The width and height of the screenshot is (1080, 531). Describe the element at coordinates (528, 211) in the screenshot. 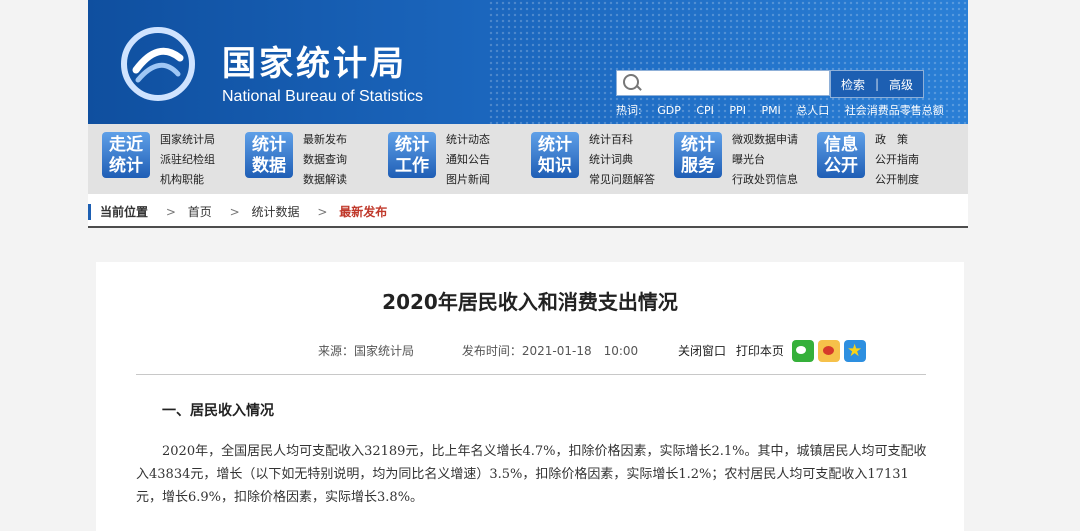

I see `breadcrumb: 当前位置 > 首页 > 统计数据 > 最新发布` at that location.